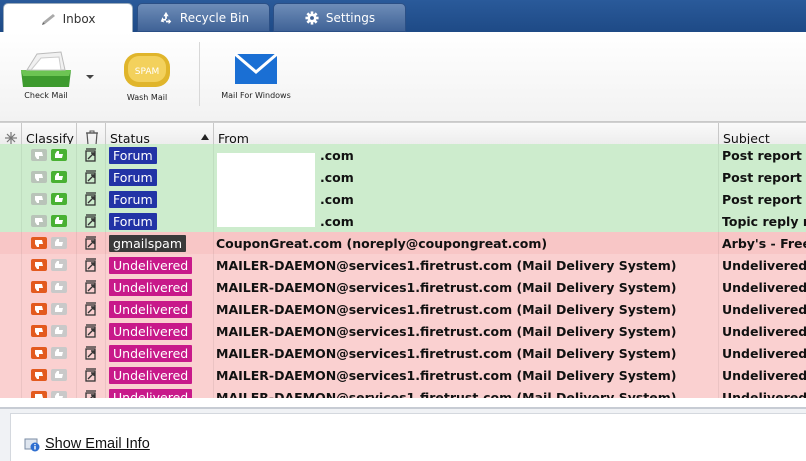  What do you see at coordinates (48, 19) in the screenshot?
I see `pen-mail-icon` at bounding box center [48, 19].